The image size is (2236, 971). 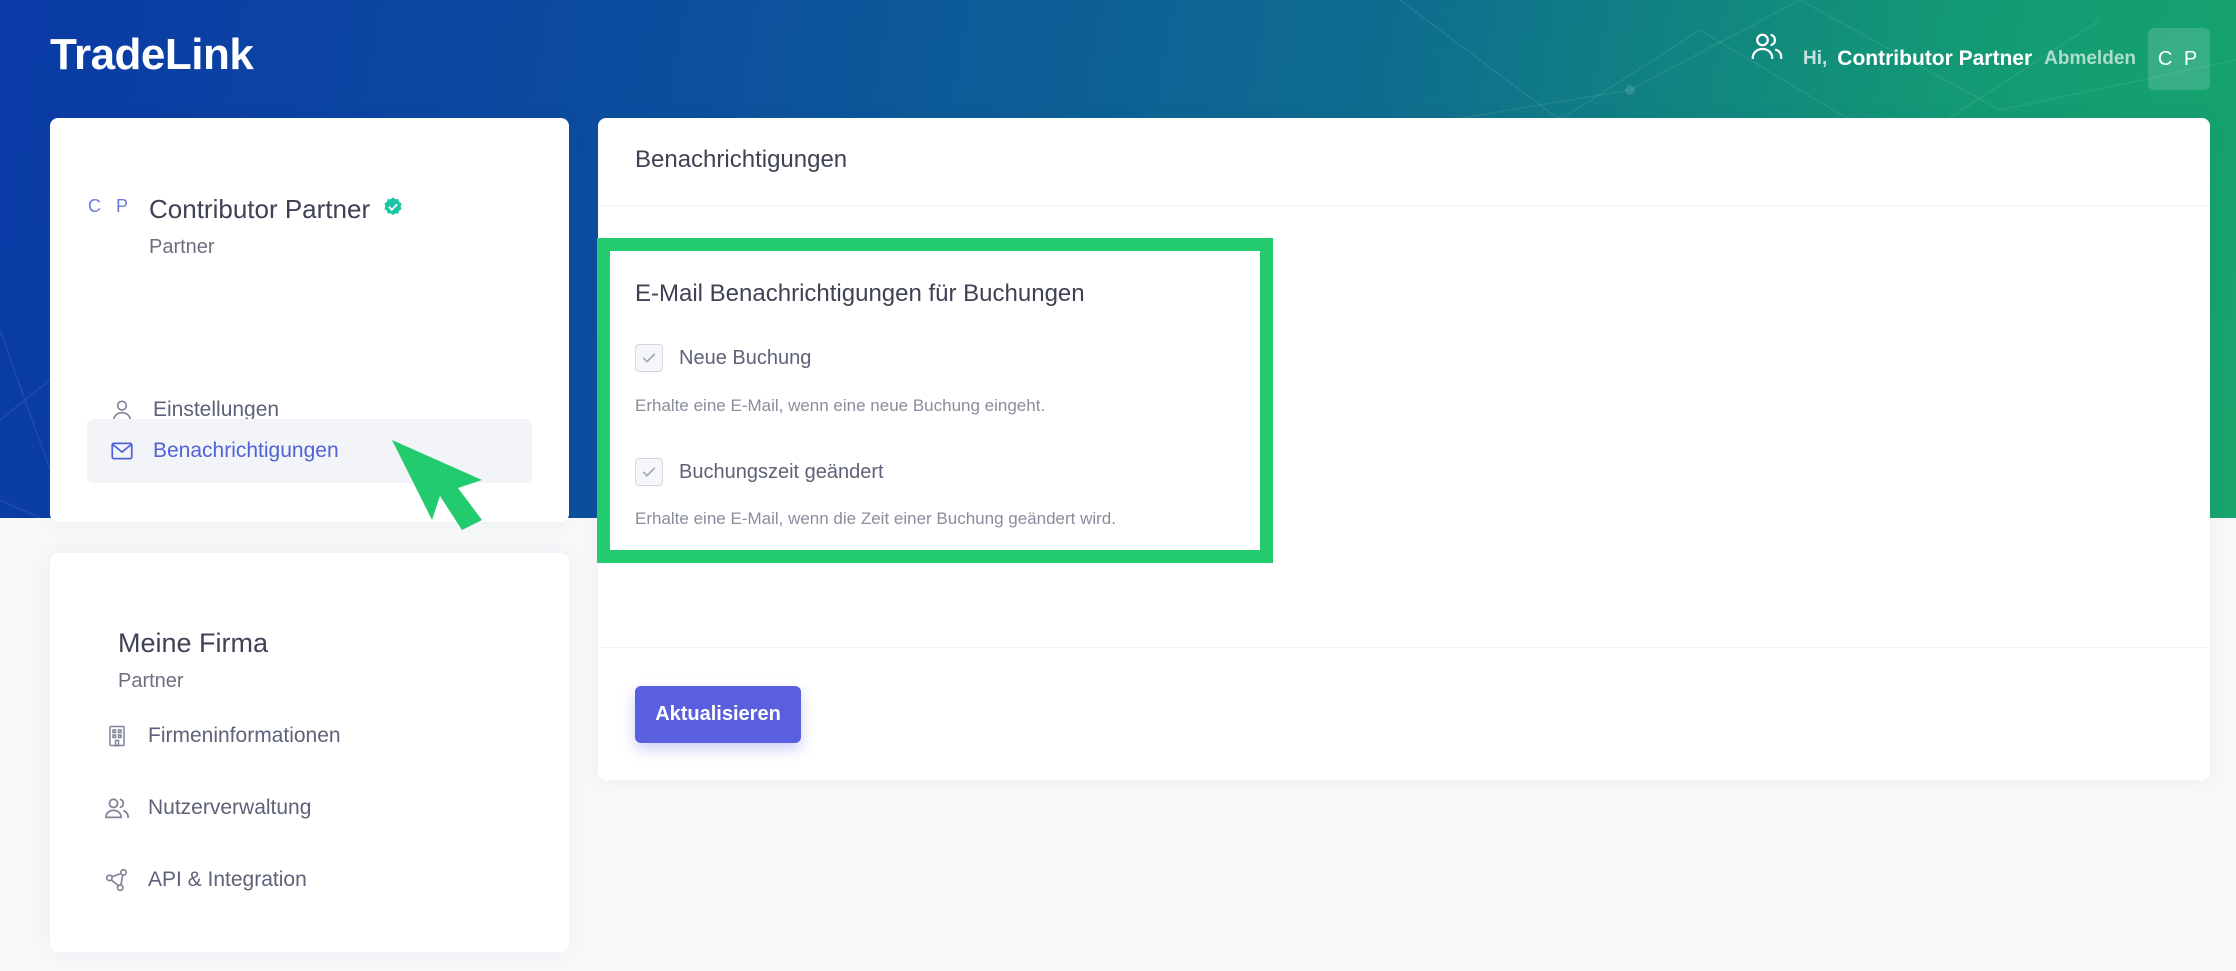 I want to click on option-neue-buchung: Neue Buchung, so click(x=723, y=358).